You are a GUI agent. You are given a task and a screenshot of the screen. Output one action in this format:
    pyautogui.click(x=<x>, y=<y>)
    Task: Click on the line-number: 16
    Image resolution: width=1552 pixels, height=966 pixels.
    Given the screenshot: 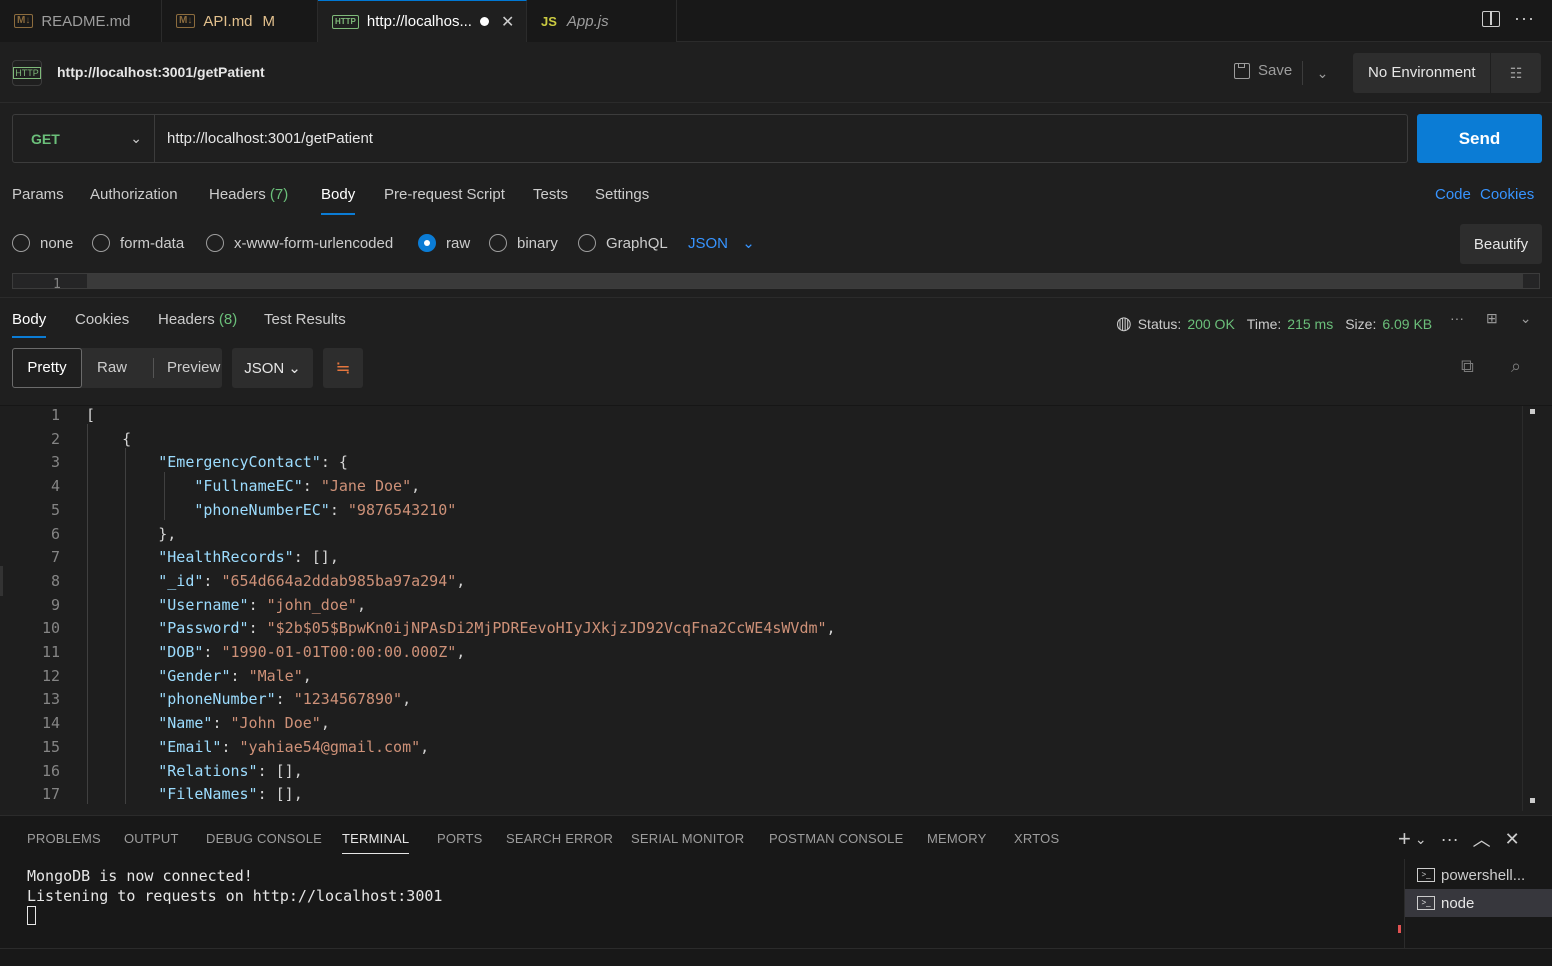 What is the action you would take?
    pyautogui.click(x=50, y=770)
    